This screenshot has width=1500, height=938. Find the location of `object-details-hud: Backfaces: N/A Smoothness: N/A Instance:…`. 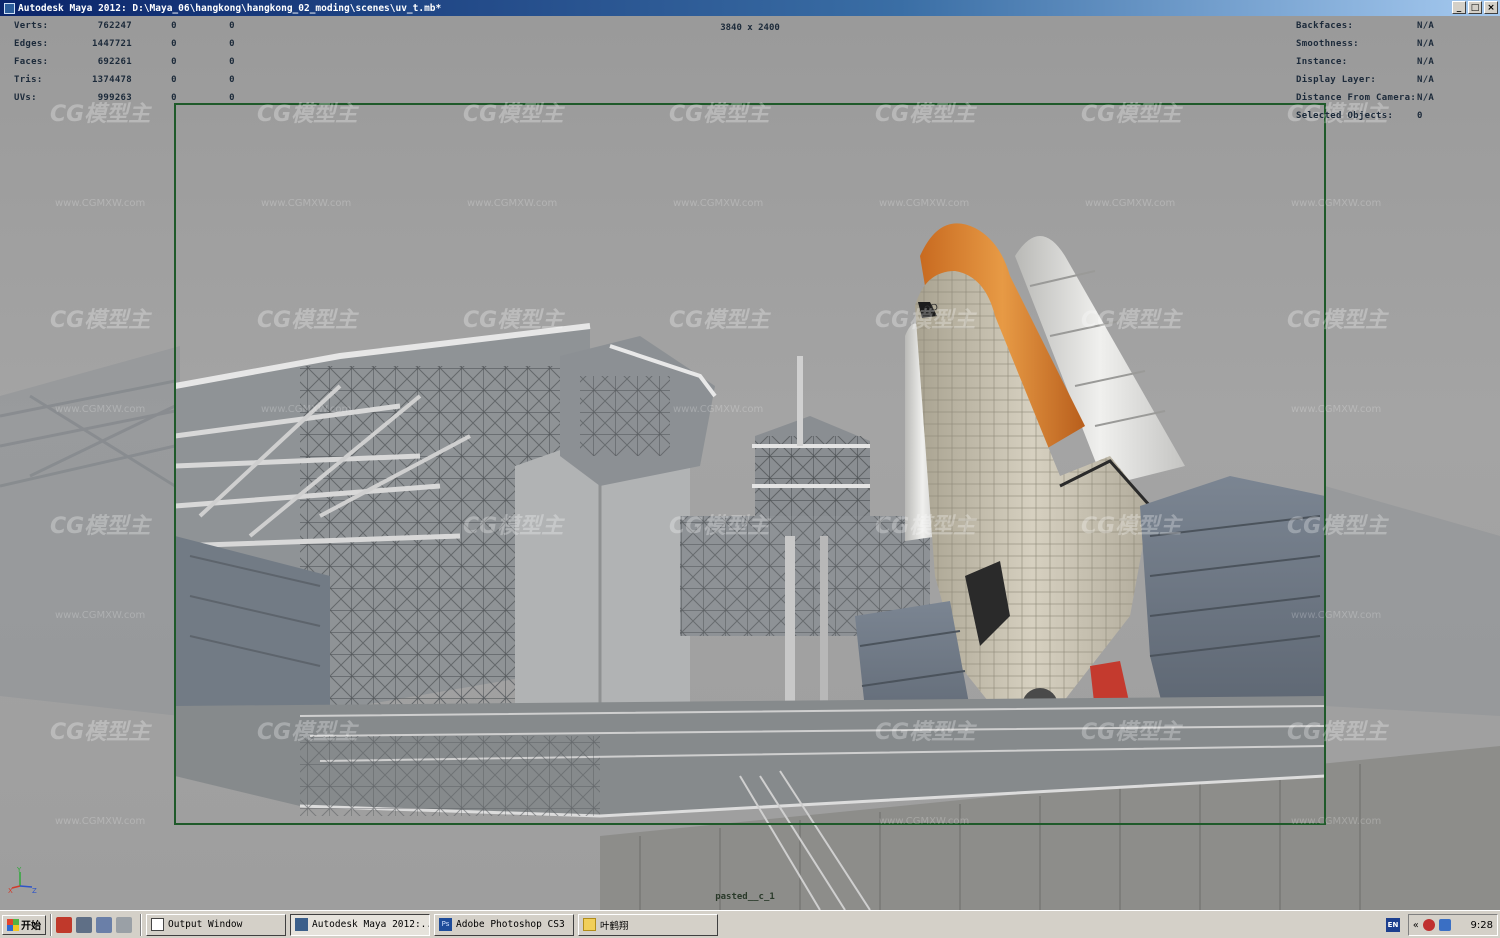

object-details-hud: Backfaces: N/A Smoothness: N/A Instance:… is located at coordinates (1396, 74).